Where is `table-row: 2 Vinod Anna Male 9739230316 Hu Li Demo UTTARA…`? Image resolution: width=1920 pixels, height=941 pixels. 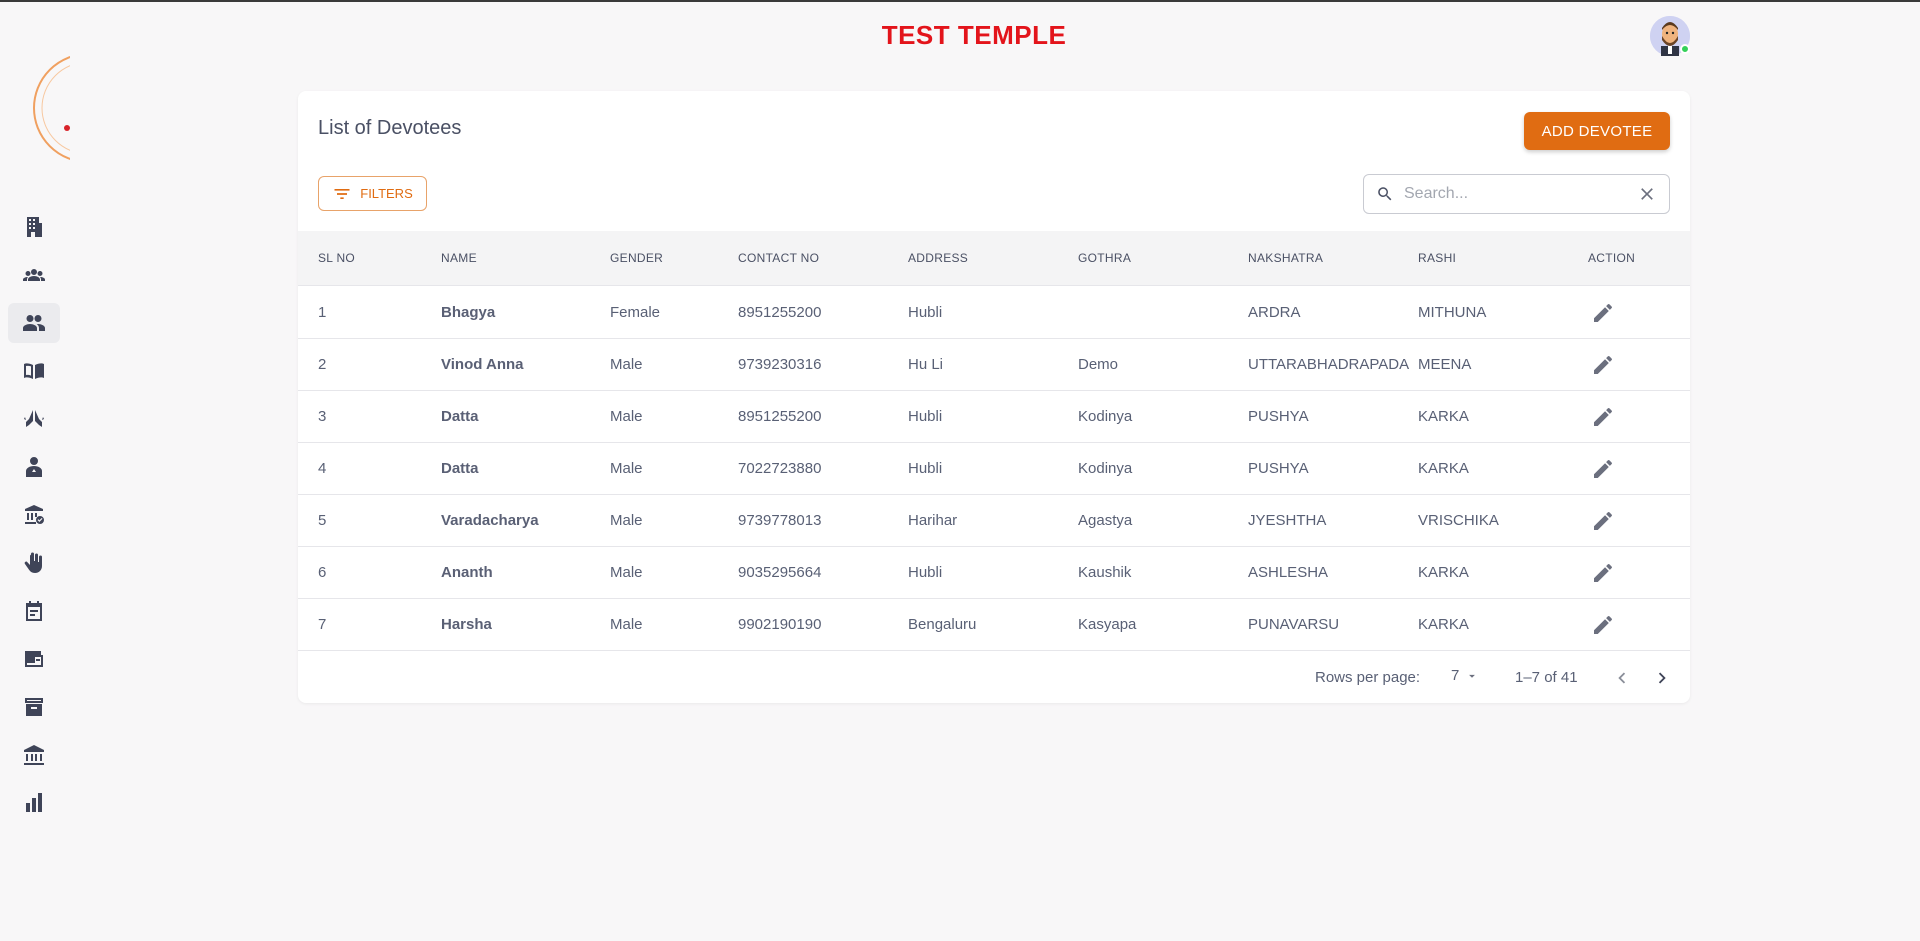
table-row: 2 Vinod Anna Male 9739230316 Hu Li Demo UTTARA… is located at coordinates (994, 365).